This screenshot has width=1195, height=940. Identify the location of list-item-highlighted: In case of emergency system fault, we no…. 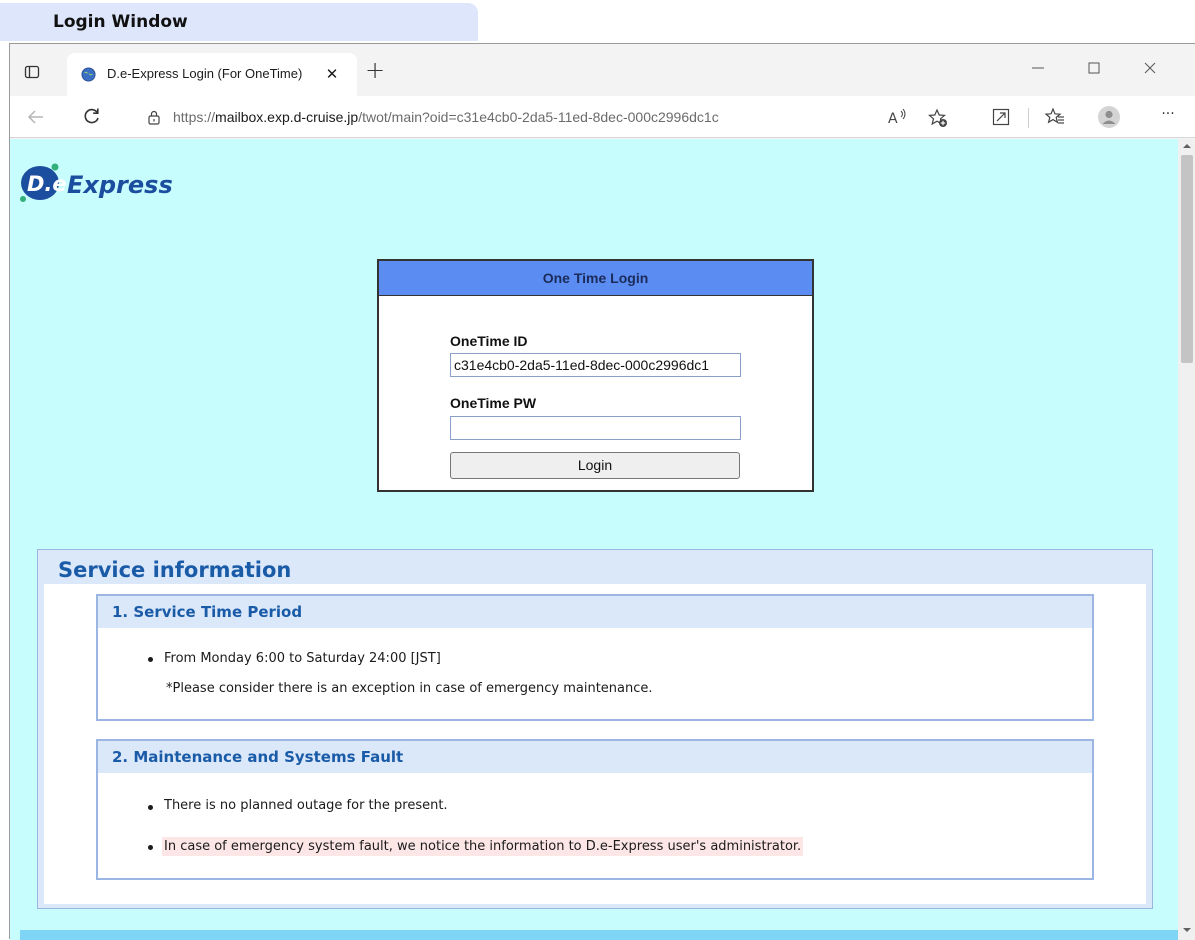
(483, 846).